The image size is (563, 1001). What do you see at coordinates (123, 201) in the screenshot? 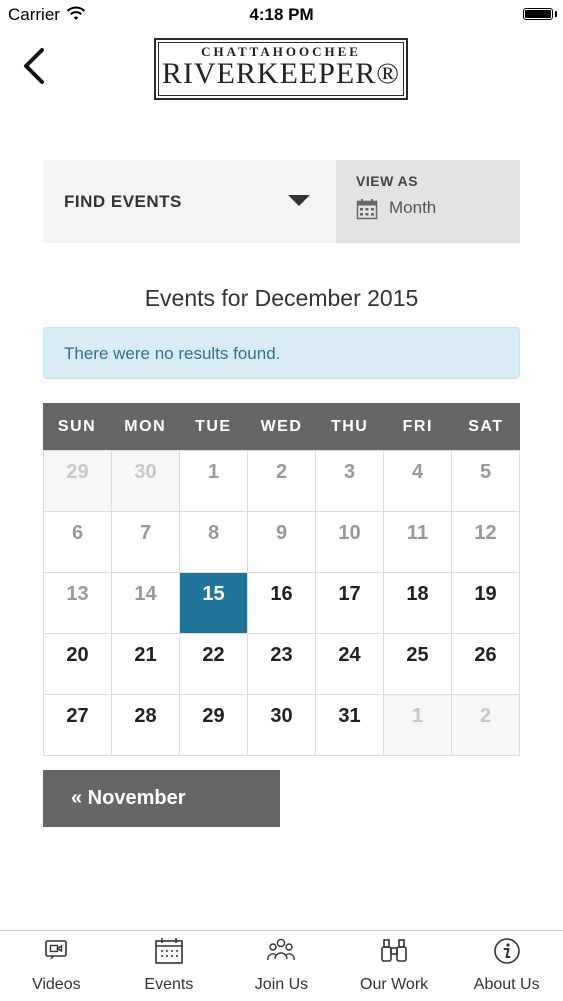
I see `find-events-label: FIND EVENTS` at bounding box center [123, 201].